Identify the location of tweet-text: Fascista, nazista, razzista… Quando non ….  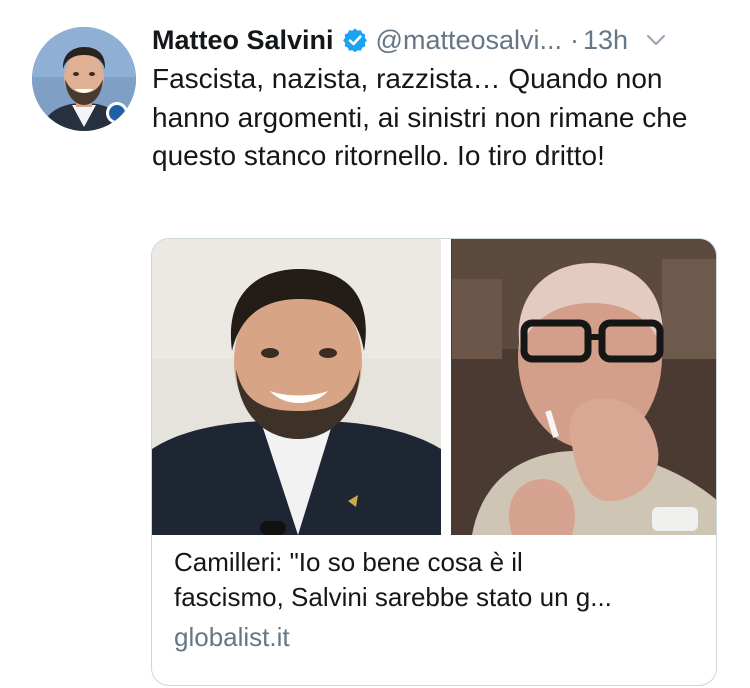
(420, 117).